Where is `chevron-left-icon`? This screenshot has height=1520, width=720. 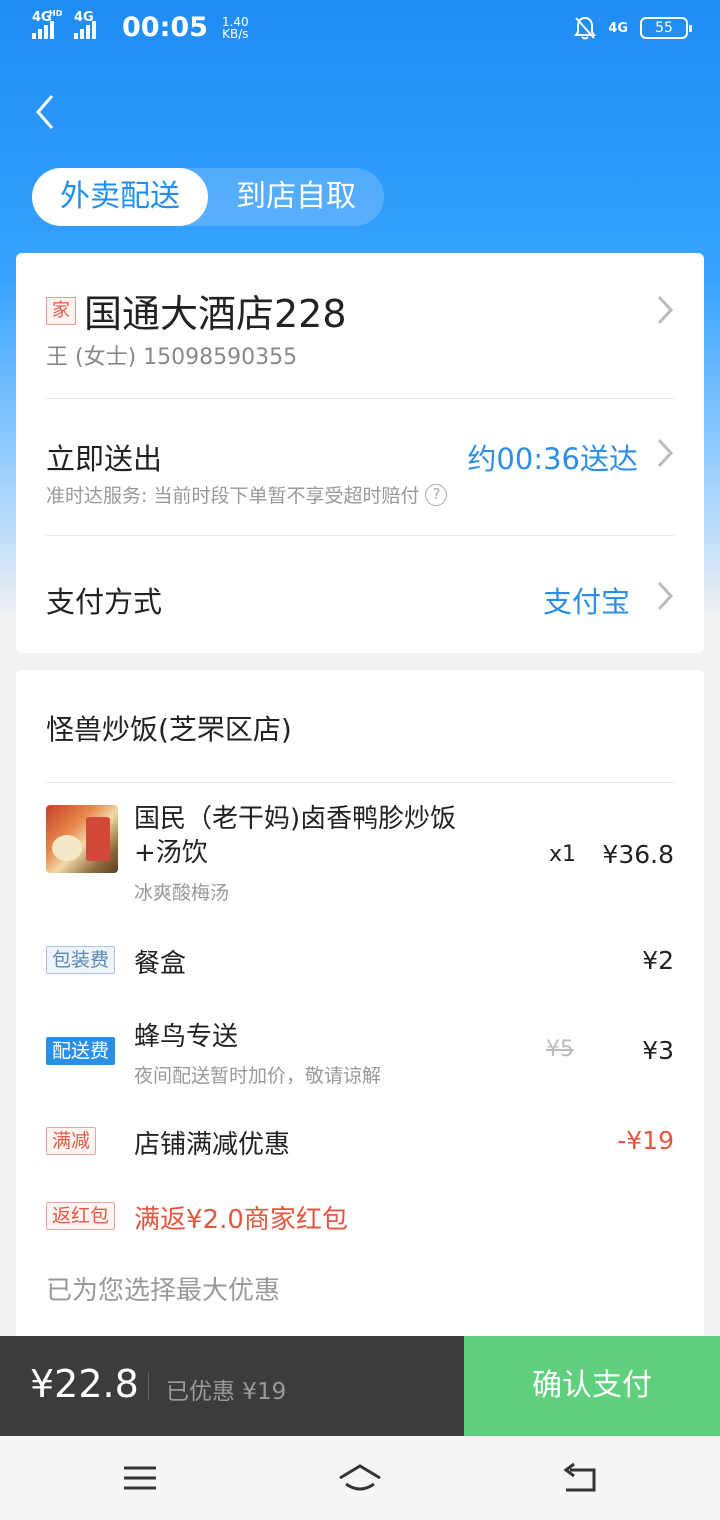 chevron-left-icon is located at coordinates (45, 115).